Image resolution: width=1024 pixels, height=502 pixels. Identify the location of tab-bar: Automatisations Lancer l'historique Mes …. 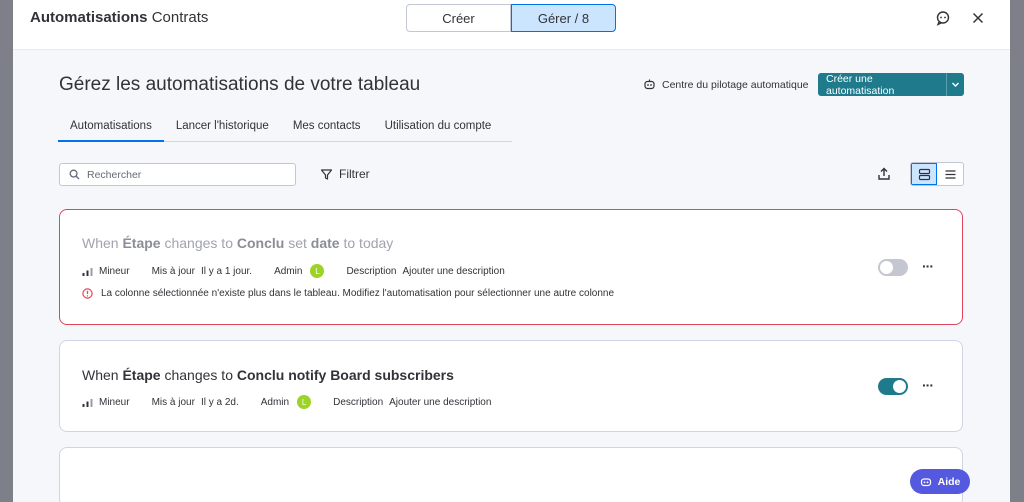
(285, 128).